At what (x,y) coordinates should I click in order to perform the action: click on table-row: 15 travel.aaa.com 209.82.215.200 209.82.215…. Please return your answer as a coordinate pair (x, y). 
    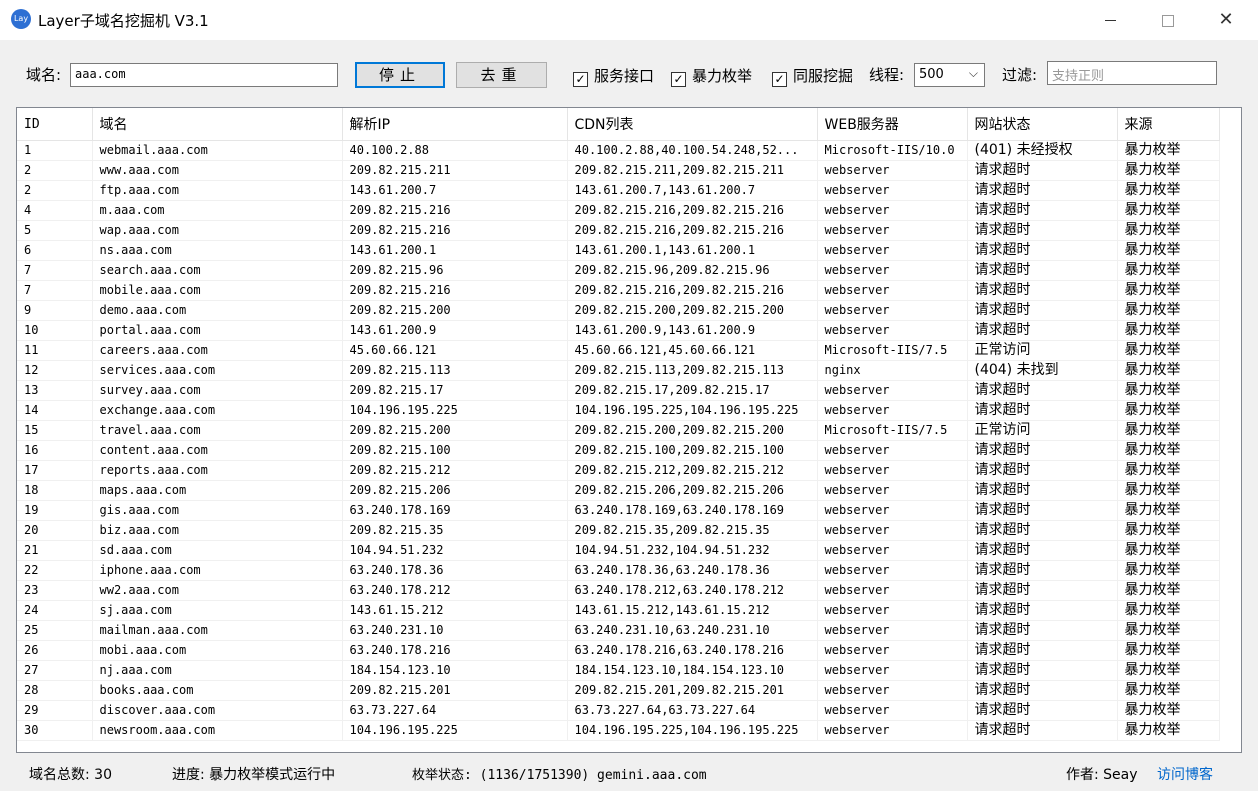
    Looking at the image, I should click on (618, 430).